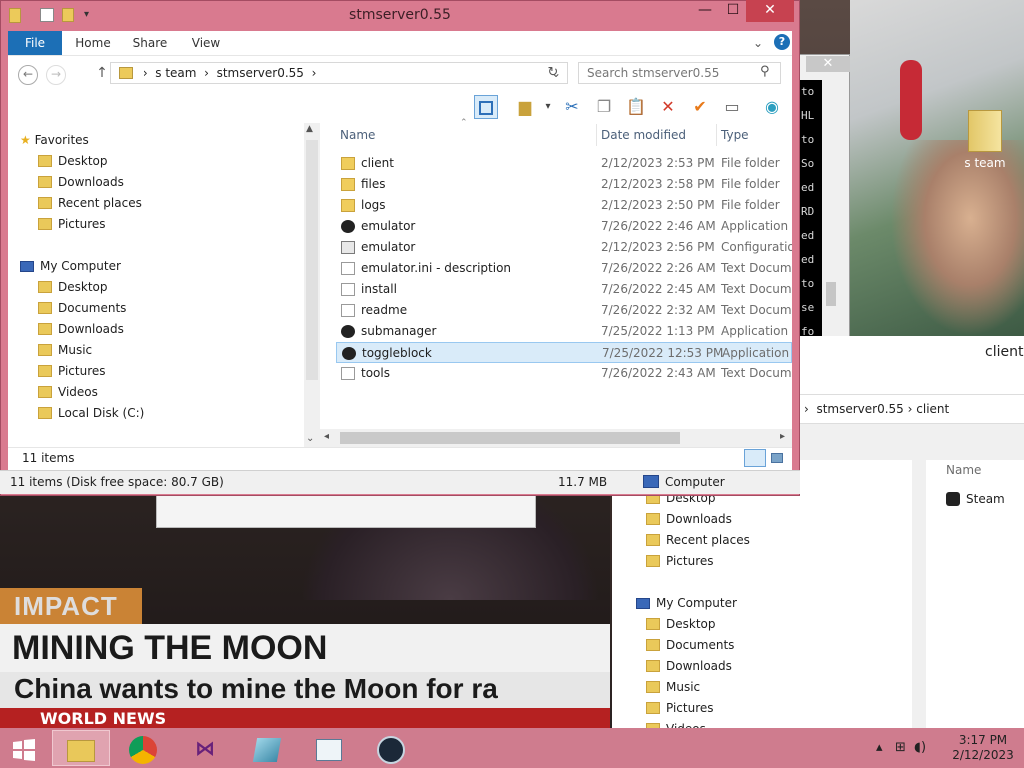 This screenshot has width=1024, height=768. What do you see at coordinates (983, 748) in the screenshot?
I see `clock: 3:17 PM 2/12/2023` at bounding box center [983, 748].